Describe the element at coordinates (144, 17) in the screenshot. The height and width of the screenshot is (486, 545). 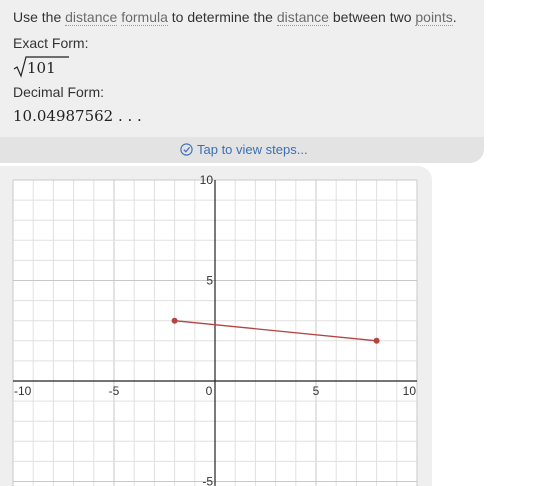
I see `term-formula: formula` at that location.